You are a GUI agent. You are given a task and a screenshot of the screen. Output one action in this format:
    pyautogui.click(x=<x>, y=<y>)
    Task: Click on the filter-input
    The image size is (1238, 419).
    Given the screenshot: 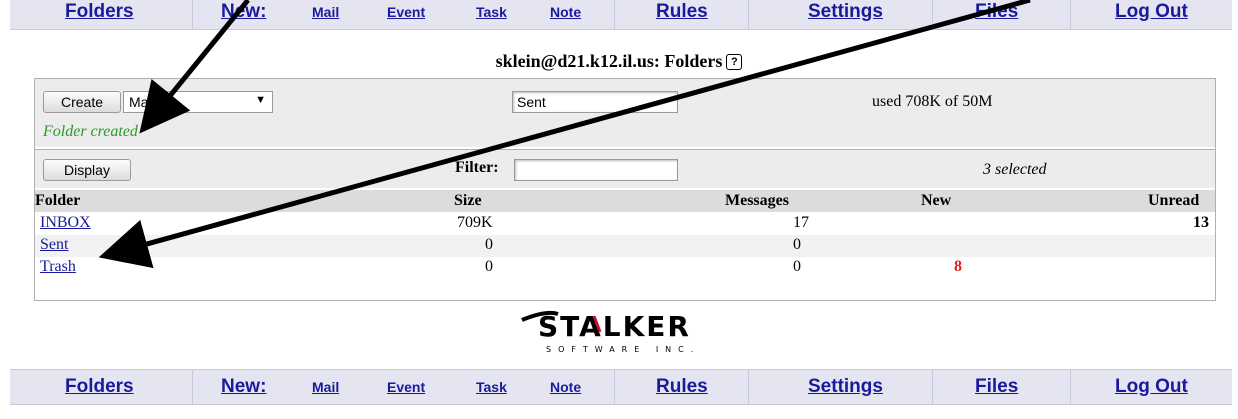 What is the action you would take?
    pyautogui.click(x=596, y=170)
    